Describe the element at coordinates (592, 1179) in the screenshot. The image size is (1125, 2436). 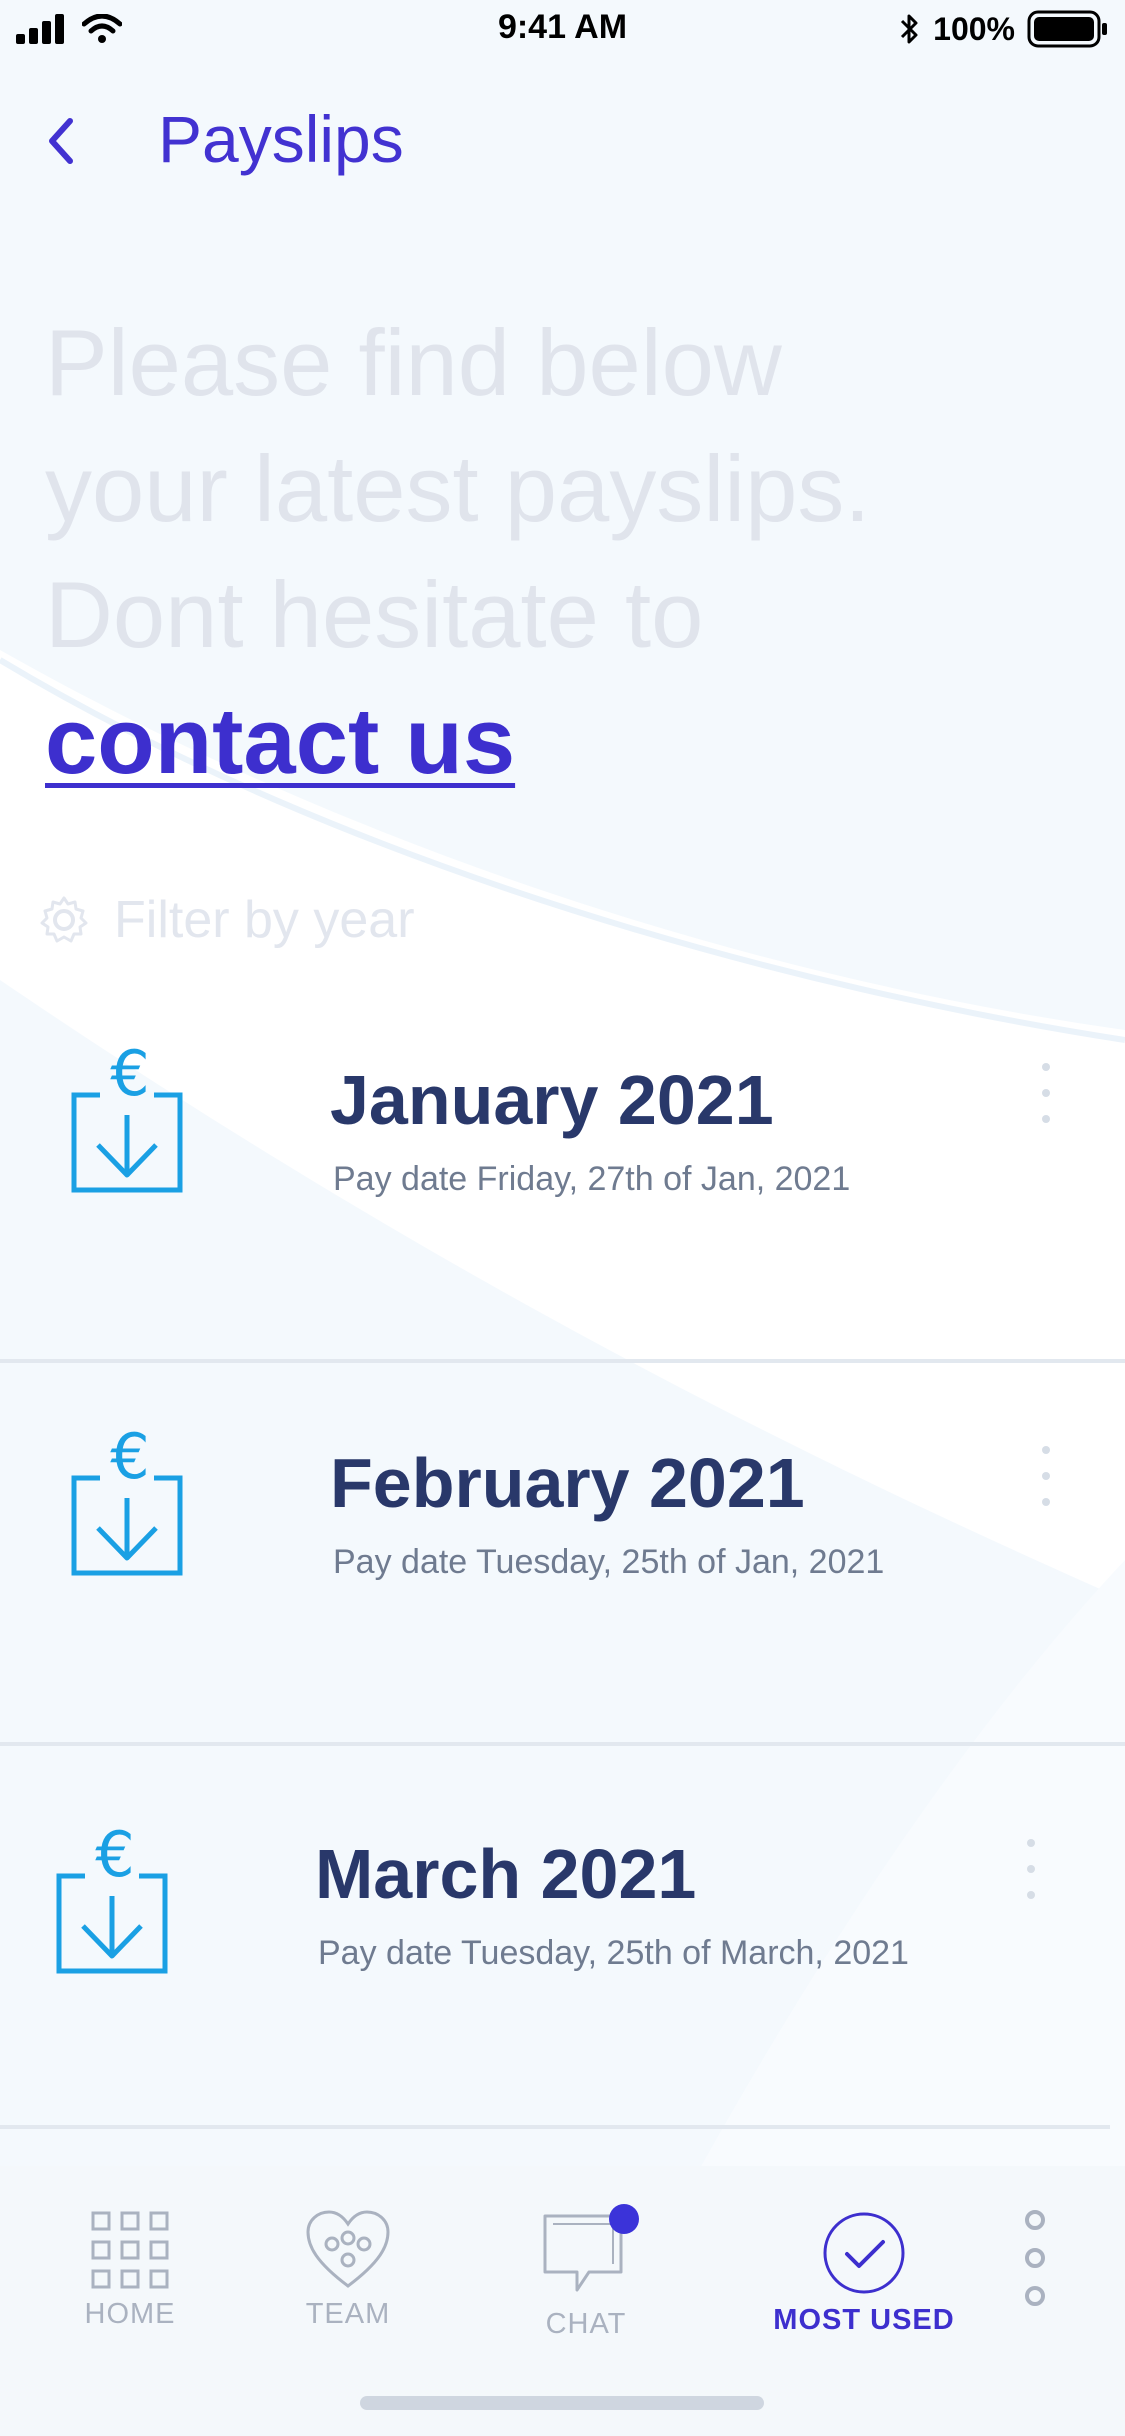
I see `payslip-pay-date: Pay date Friday, 27th of Jan, 2021` at that location.